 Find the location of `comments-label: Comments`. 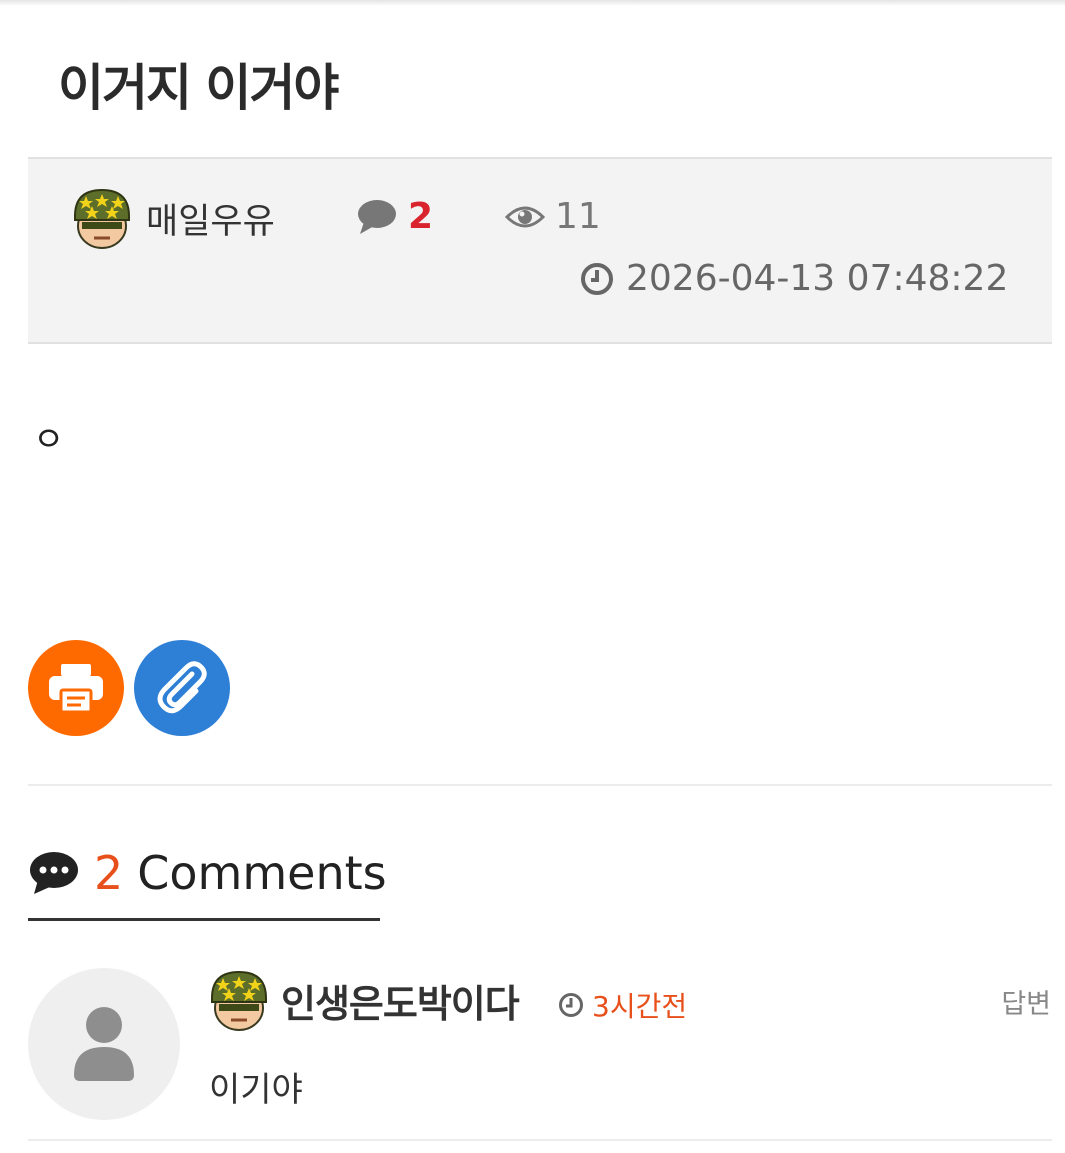

comments-label: Comments is located at coordinates (262, 873).